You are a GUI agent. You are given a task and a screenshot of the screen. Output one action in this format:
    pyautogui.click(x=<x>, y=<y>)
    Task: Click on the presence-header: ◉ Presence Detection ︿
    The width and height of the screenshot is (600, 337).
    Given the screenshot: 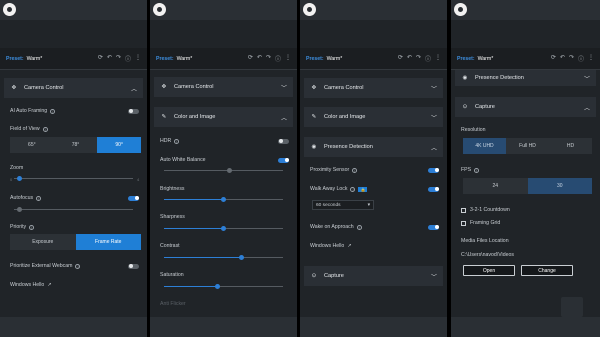 What is the action you would take?
    pyautogui.click(x=373, y=147)
    